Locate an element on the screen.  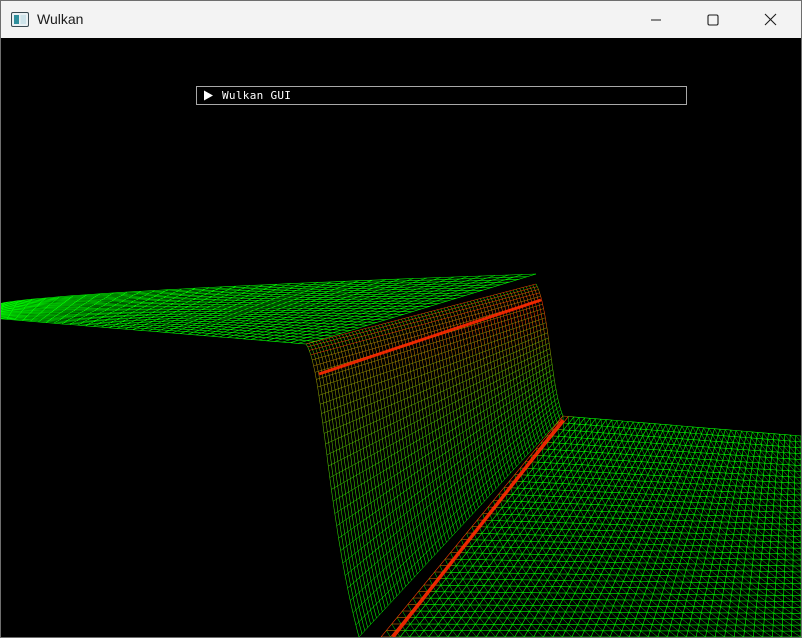
minimize-button is located at coordinates (656, 19).